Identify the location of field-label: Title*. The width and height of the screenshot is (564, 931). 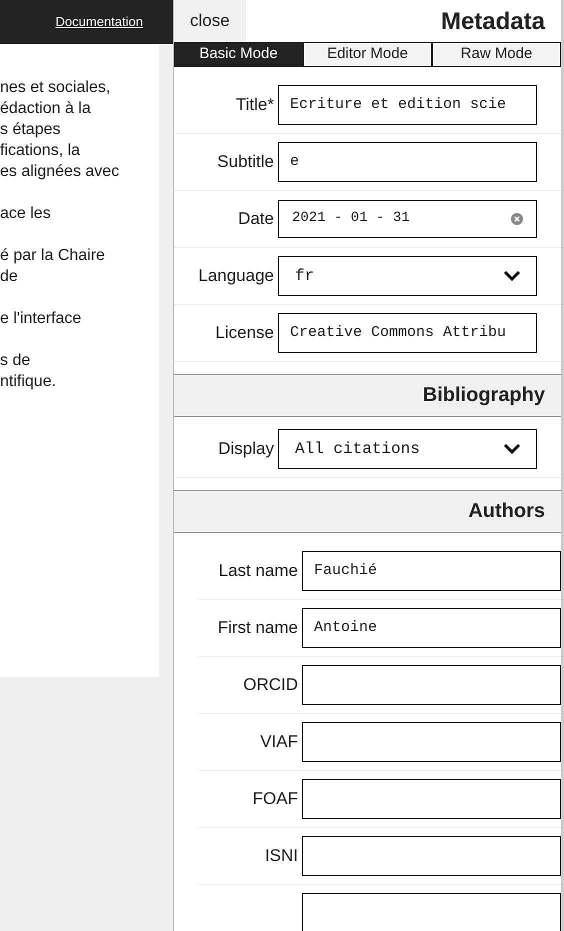
(255, 104).